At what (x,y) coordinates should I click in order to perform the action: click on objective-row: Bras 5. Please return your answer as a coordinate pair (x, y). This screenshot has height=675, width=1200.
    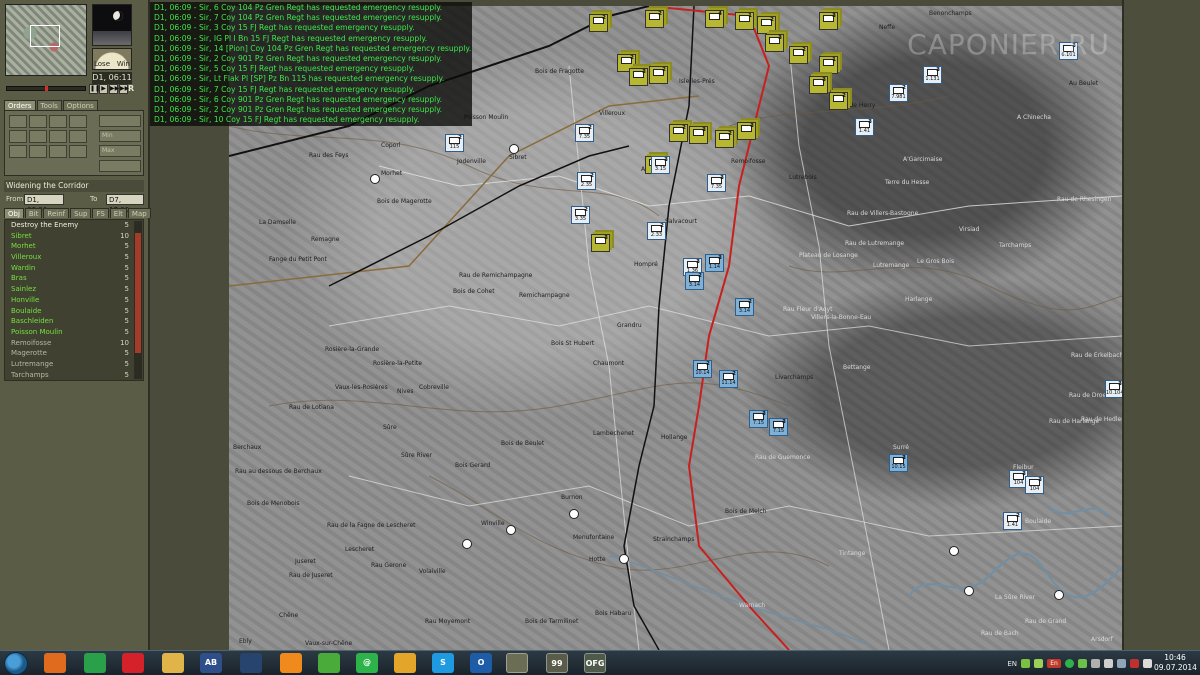
    Looking at the image, I should click on (74, 278).